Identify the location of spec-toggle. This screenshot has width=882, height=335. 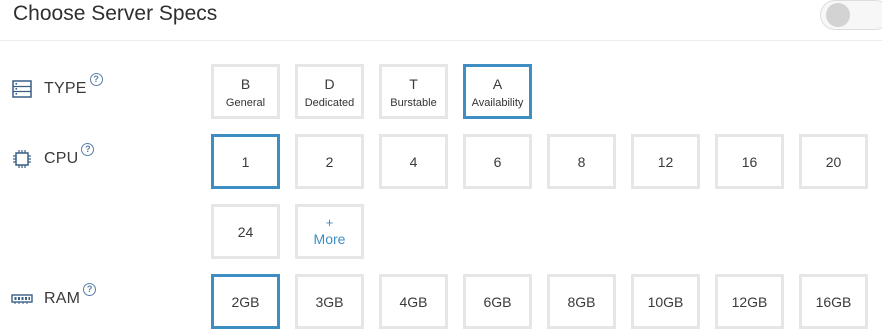
(851, 15).